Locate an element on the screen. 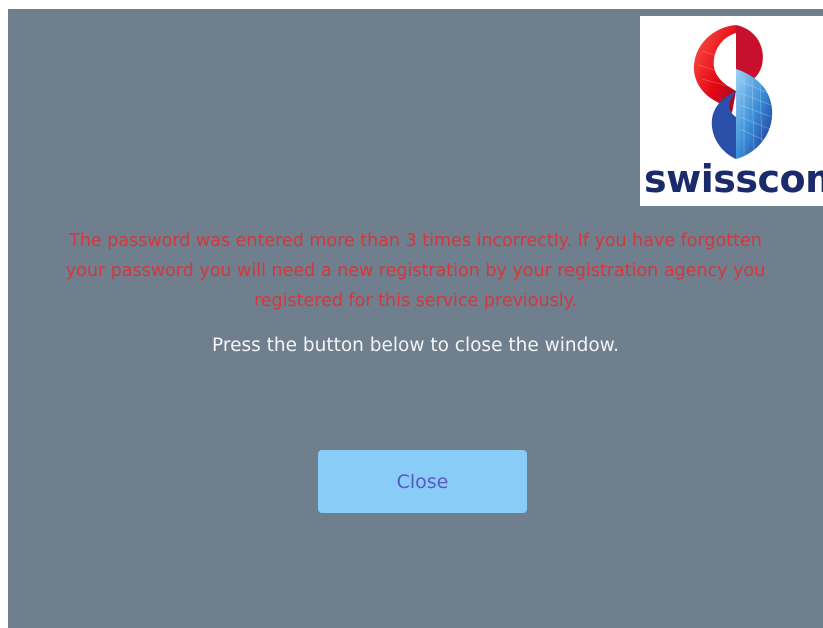 The height and width of the screenshot is (628, 823). swisscom-logo: swisscom is located at coordinates (731, 111).